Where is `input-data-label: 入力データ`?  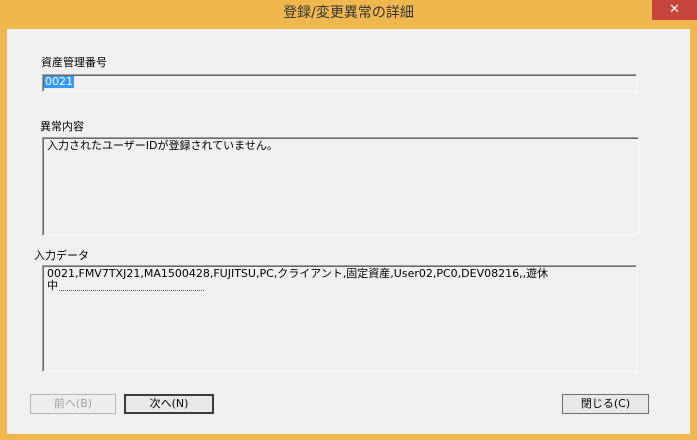
input-data-label: 入力データ is located at coordinates (61, 255).